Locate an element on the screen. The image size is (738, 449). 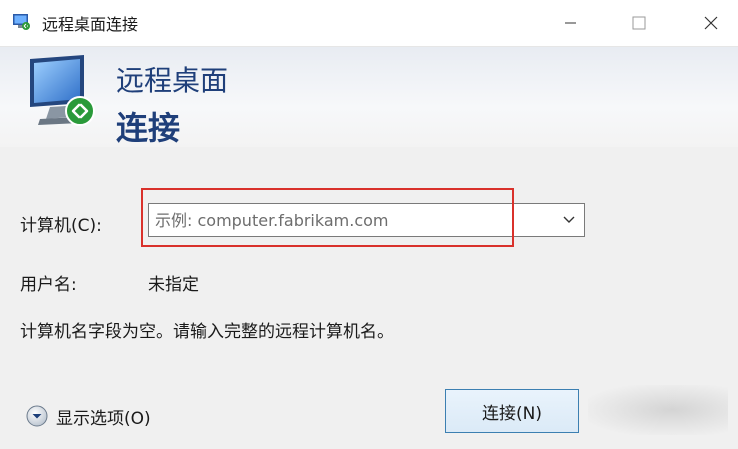
banner-title: 远程桌面 is located at coordinates (172, 80).